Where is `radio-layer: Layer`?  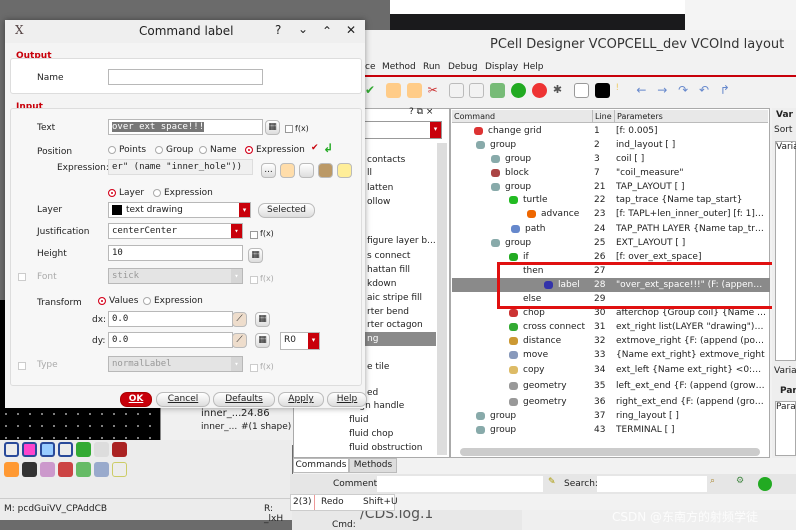 radio-layer: Layer is located at coordinates (126, 193).